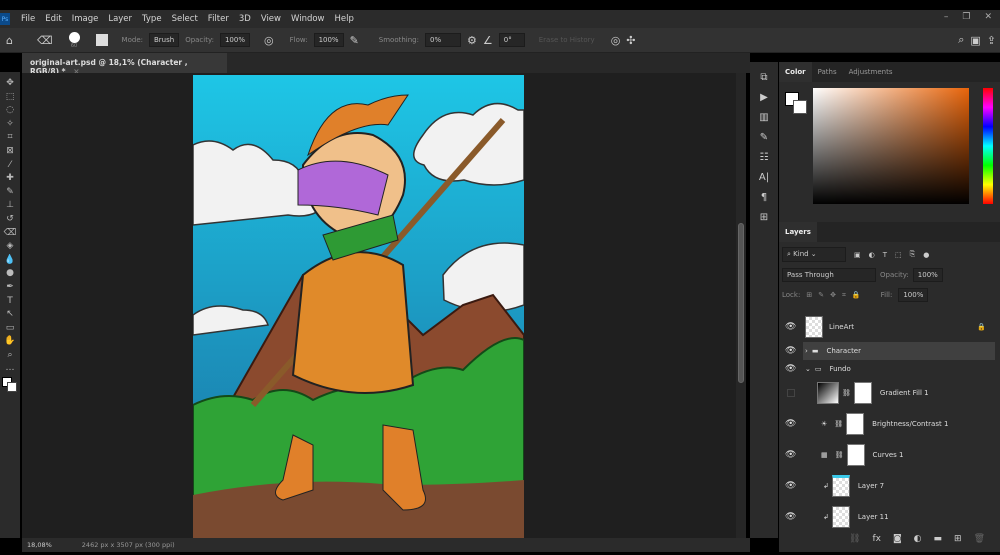 This screenshot has height=555, width=1000. What do you see at coordinates (871, 72) in the screenshot?
I see `tab-adjustments: Adjustments` at bounding box center [871, 72].